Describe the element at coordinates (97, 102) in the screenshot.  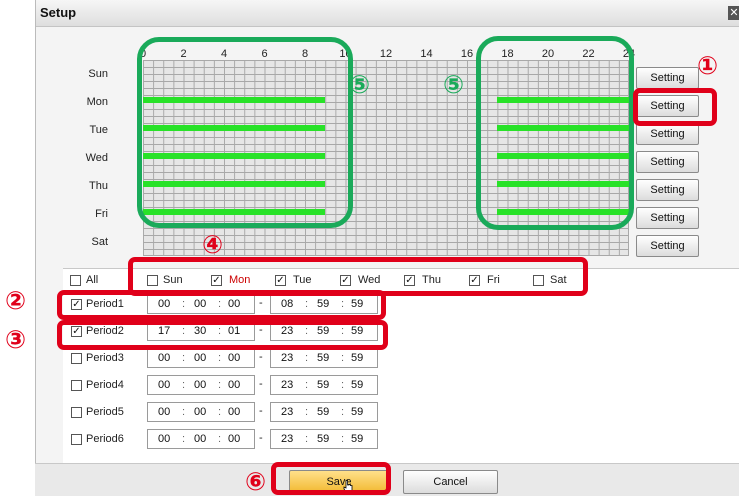
I see `day-label-mon: Mon` at that location.